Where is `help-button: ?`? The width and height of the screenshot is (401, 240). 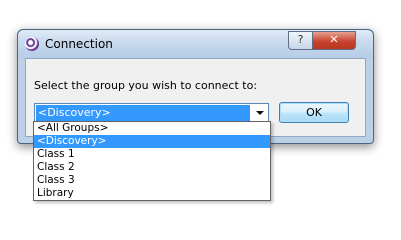
help-button: ? is located at coordinates (300, 40).